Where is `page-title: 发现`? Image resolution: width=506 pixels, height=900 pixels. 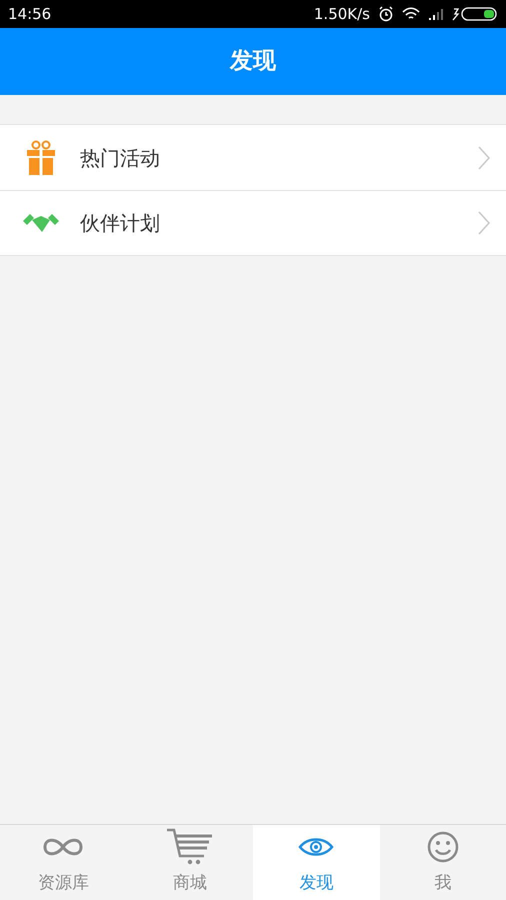
page-title: 发现 is located at coordinates (253, 61).